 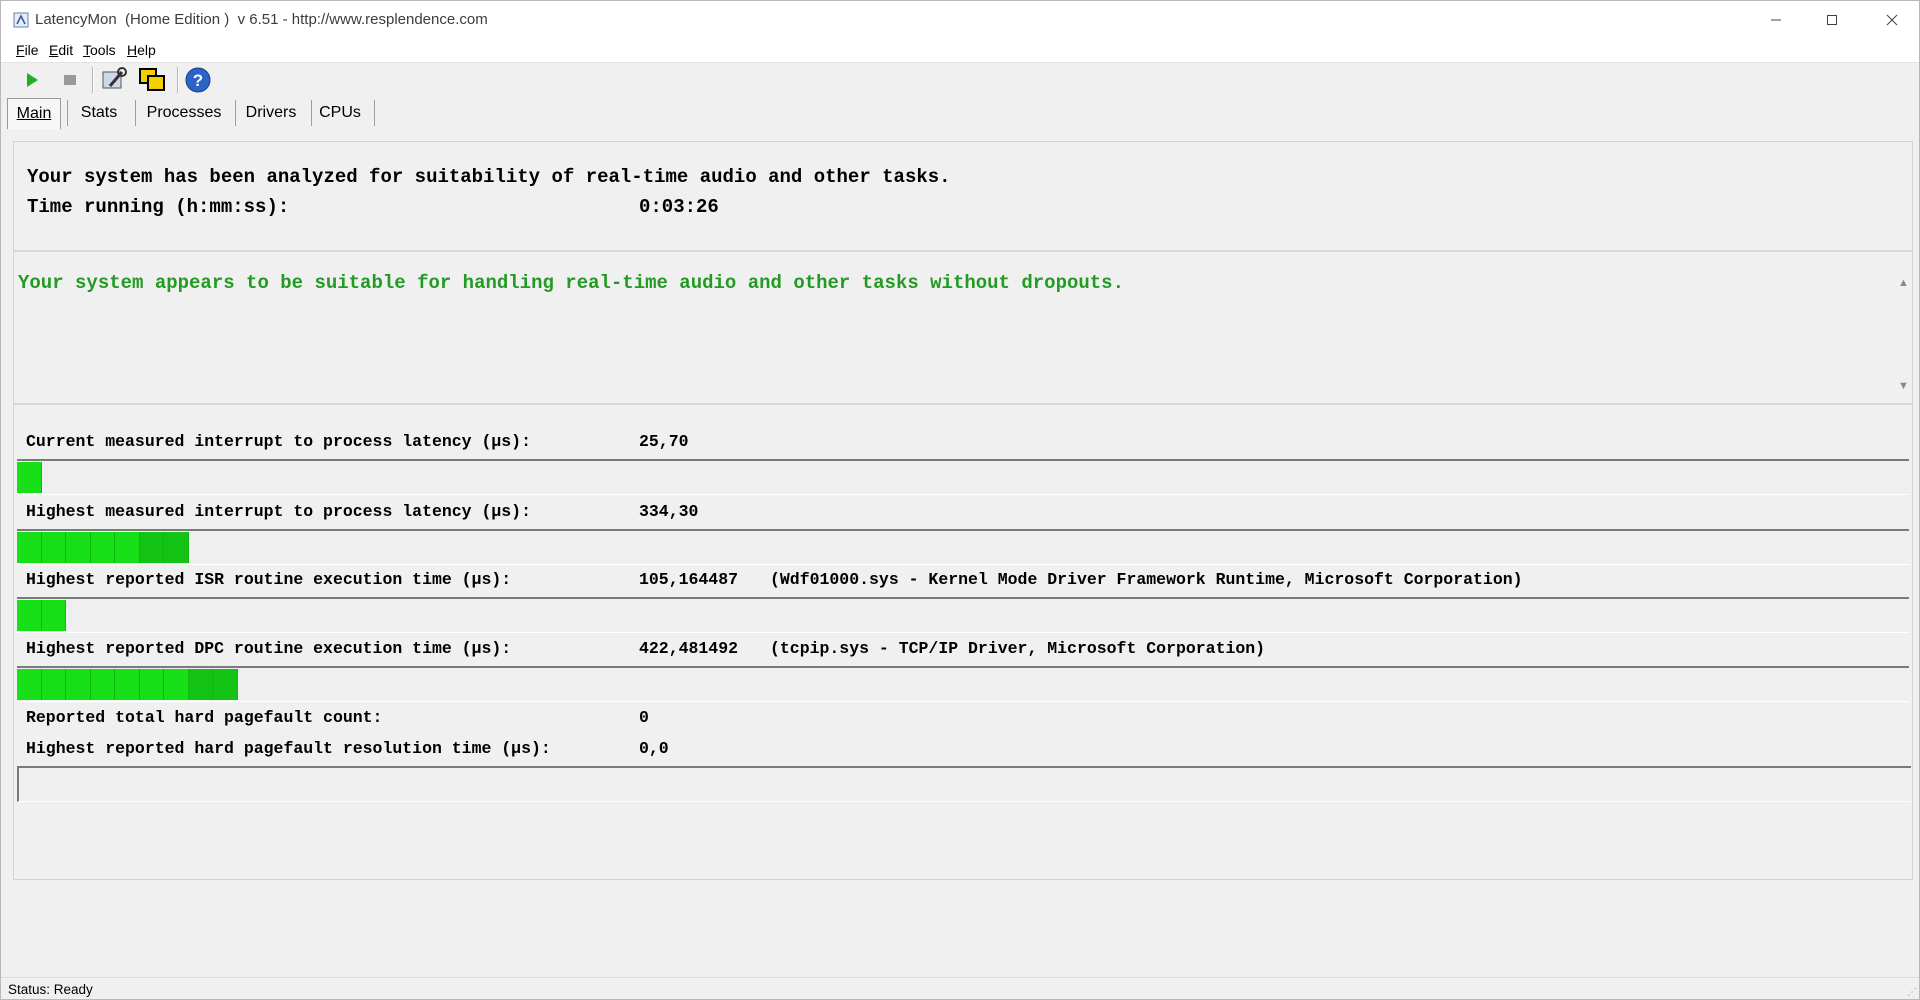 I want to click on dpc-time-bar-fill, so click(x=127, y=684).